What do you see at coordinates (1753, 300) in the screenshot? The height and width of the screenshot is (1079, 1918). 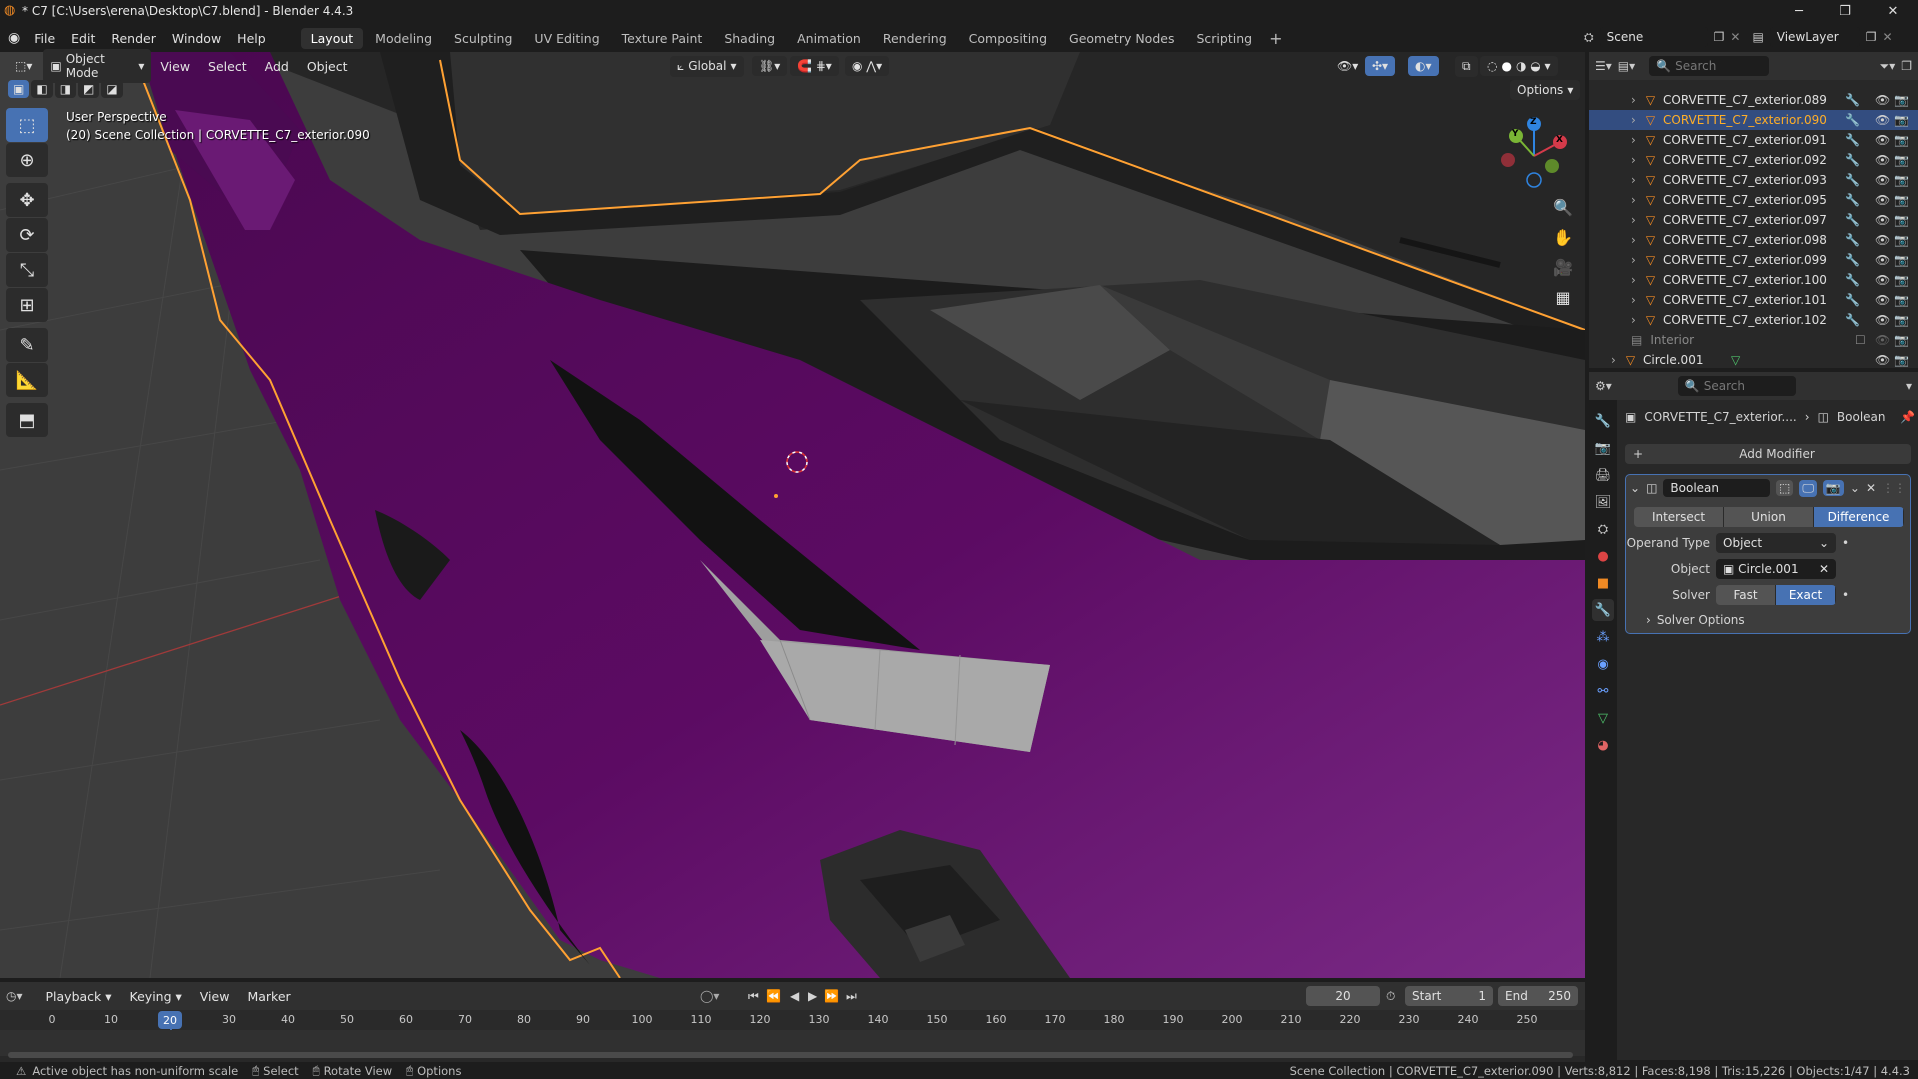 I see `outliner-row: › ▽ CORVETTE_C7_exterior.101 🔧 👁 📷` at bounding box center [1753, 300].